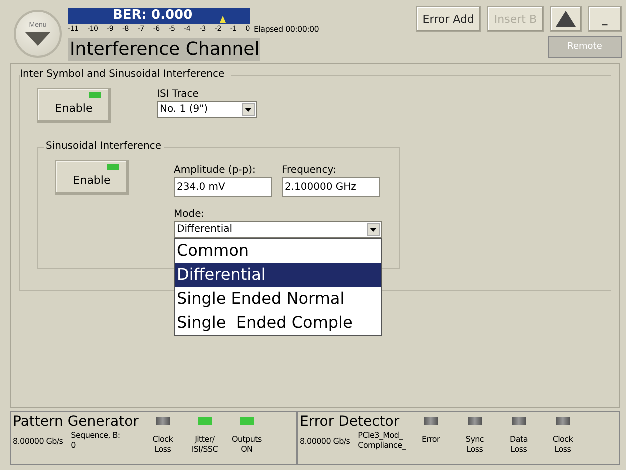 Image resolution: width=626 pixels, height=470 pixels. I want to click on minimize-button: _, so click(605, 19).